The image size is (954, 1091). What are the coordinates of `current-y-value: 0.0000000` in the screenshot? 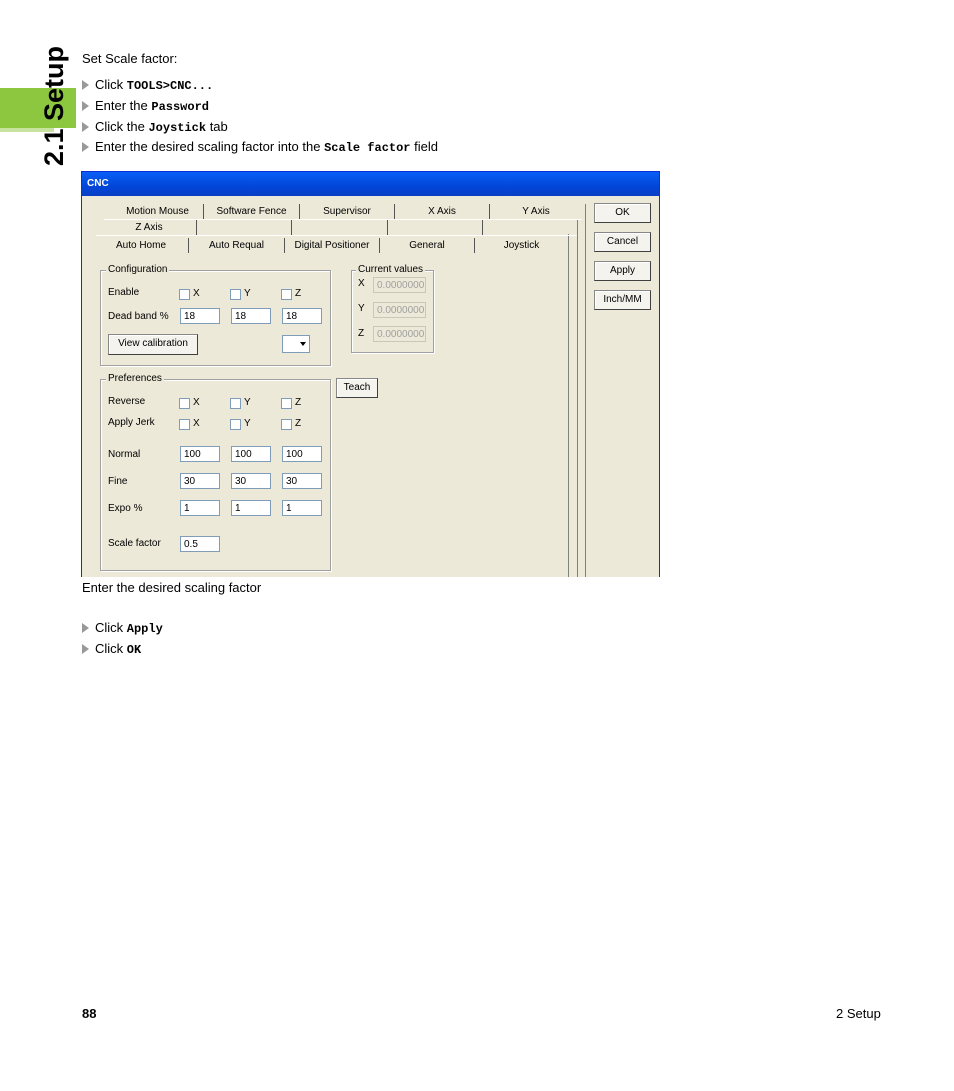 It's located at (399, 310).